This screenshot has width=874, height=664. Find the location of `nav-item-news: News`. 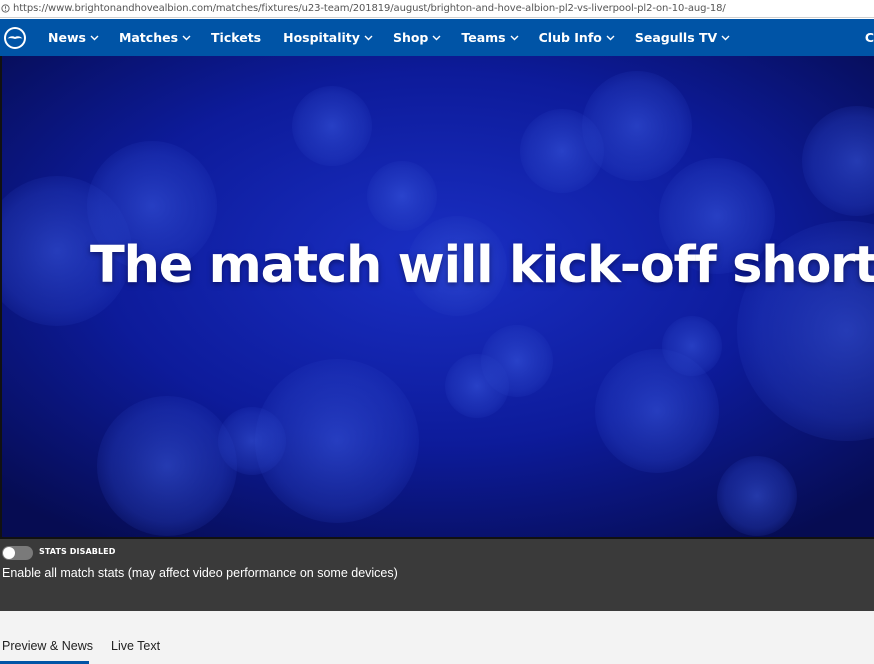

nav-item-news: News is located at coordinates (73, 37).